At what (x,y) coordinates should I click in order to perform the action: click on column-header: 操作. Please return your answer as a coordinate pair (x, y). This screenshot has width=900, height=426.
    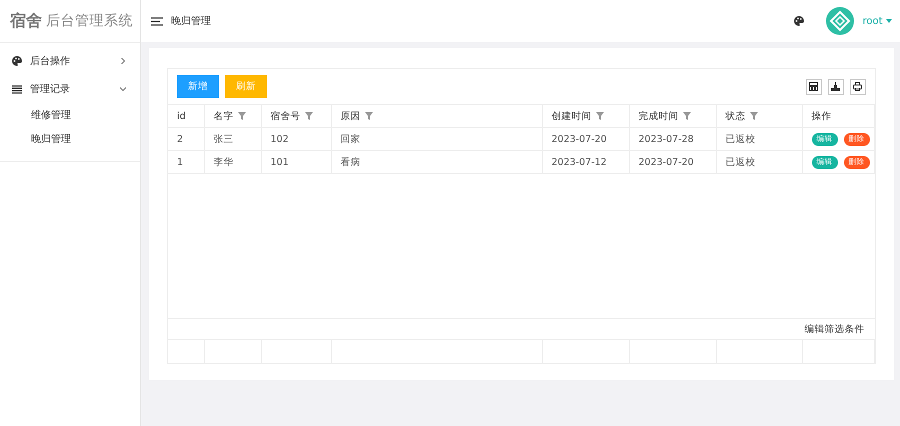
    Looking at the image, I should click on (838, 116).